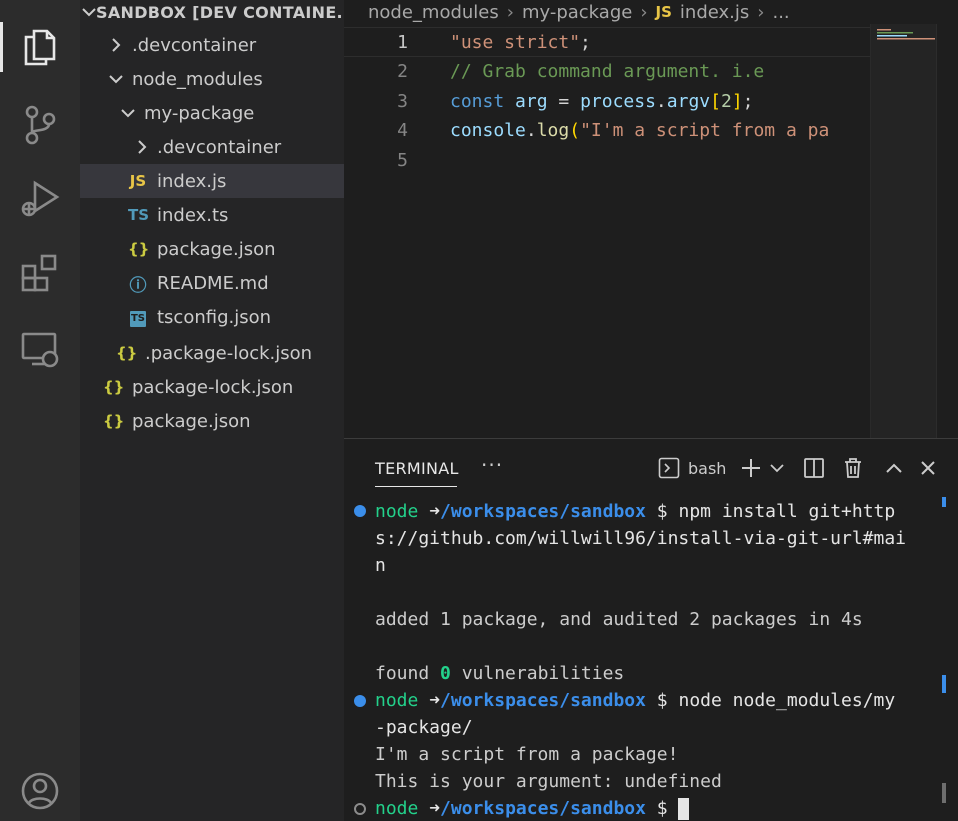  What do you see at coordinates (607, 42) in the screenshot?
I see `code-line: 1 "use strict";` at bounding box center [607, 42].